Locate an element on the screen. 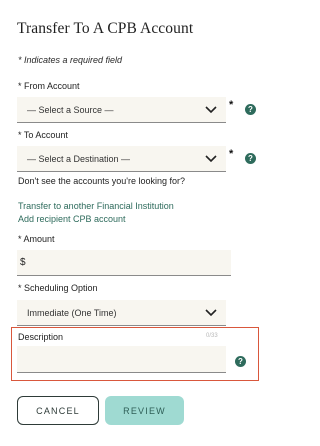  to-account-value: — Select a Destination — is located at coordinates (79, 158).